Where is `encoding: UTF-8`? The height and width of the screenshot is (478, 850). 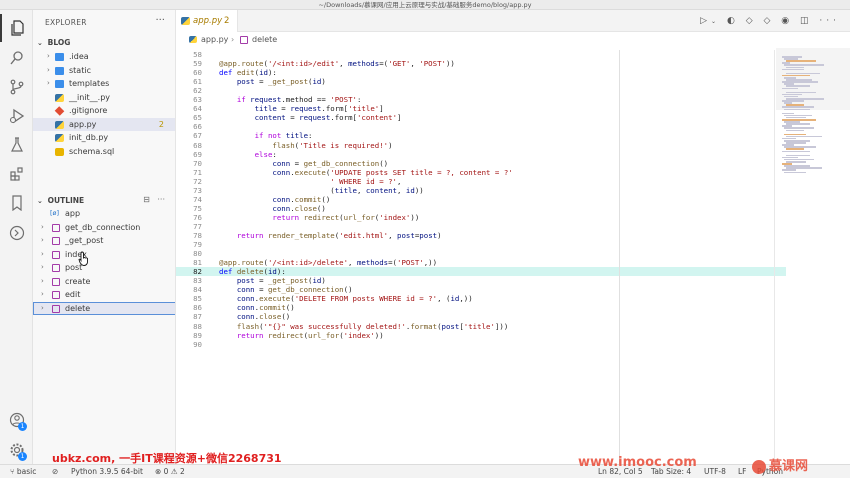 encoding: UTF-8 is located at coordinates (715, 471).